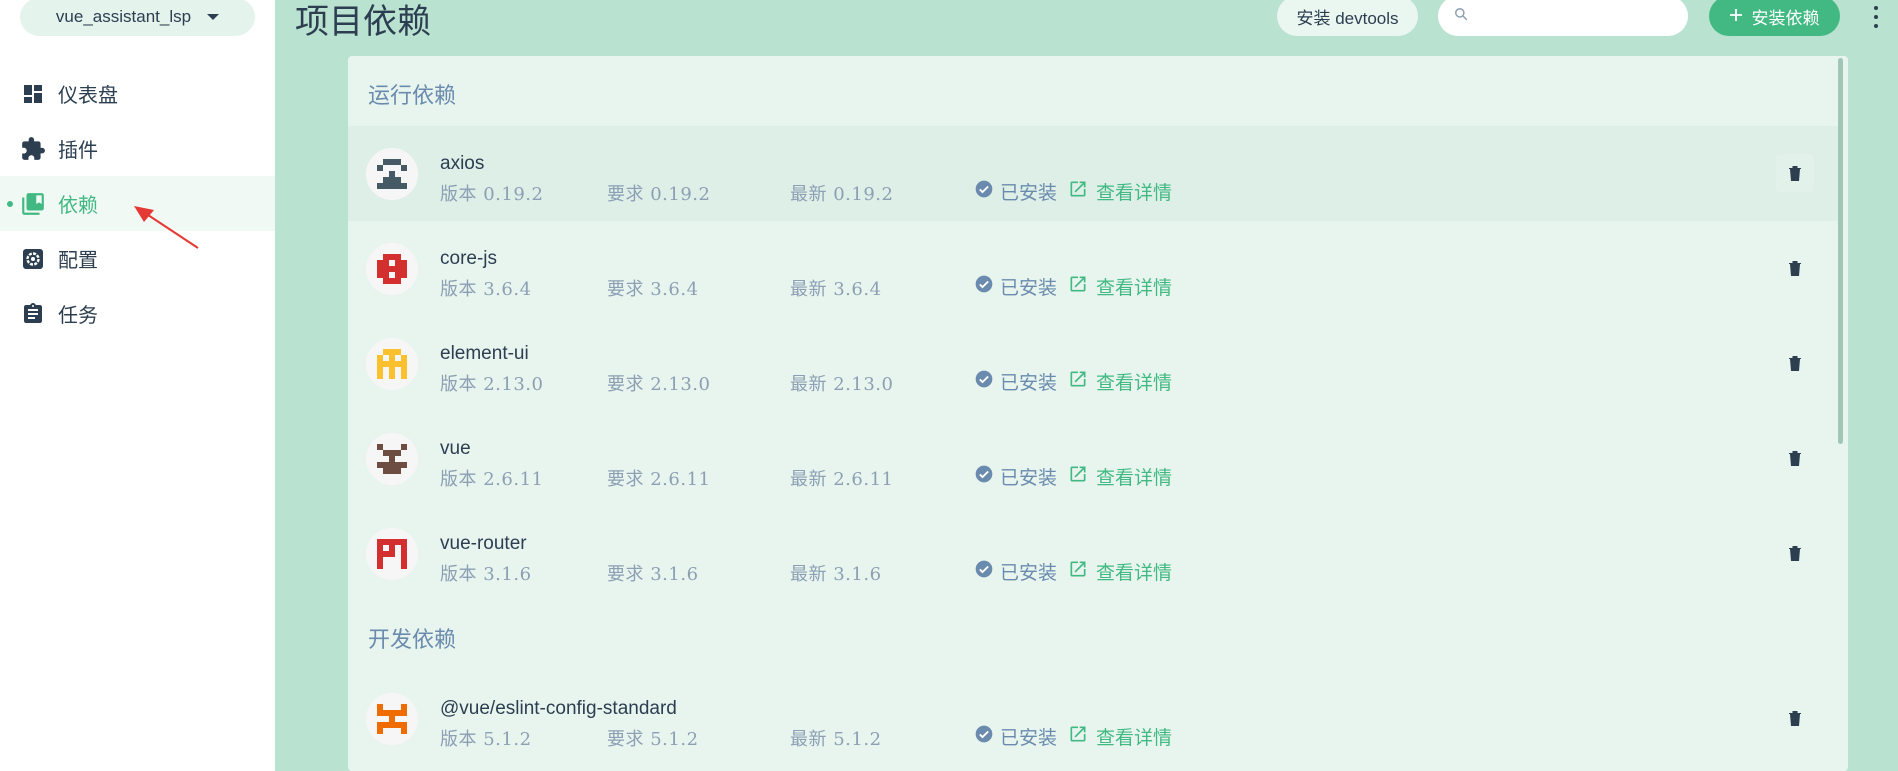 Image resolution: width=1898 pixels, height=771 pixels. What do you see at coordinates (1785, 18) in the screenshot?
I see `install-dependency-label: 安装依赖` at bounding box center [1785, 18].